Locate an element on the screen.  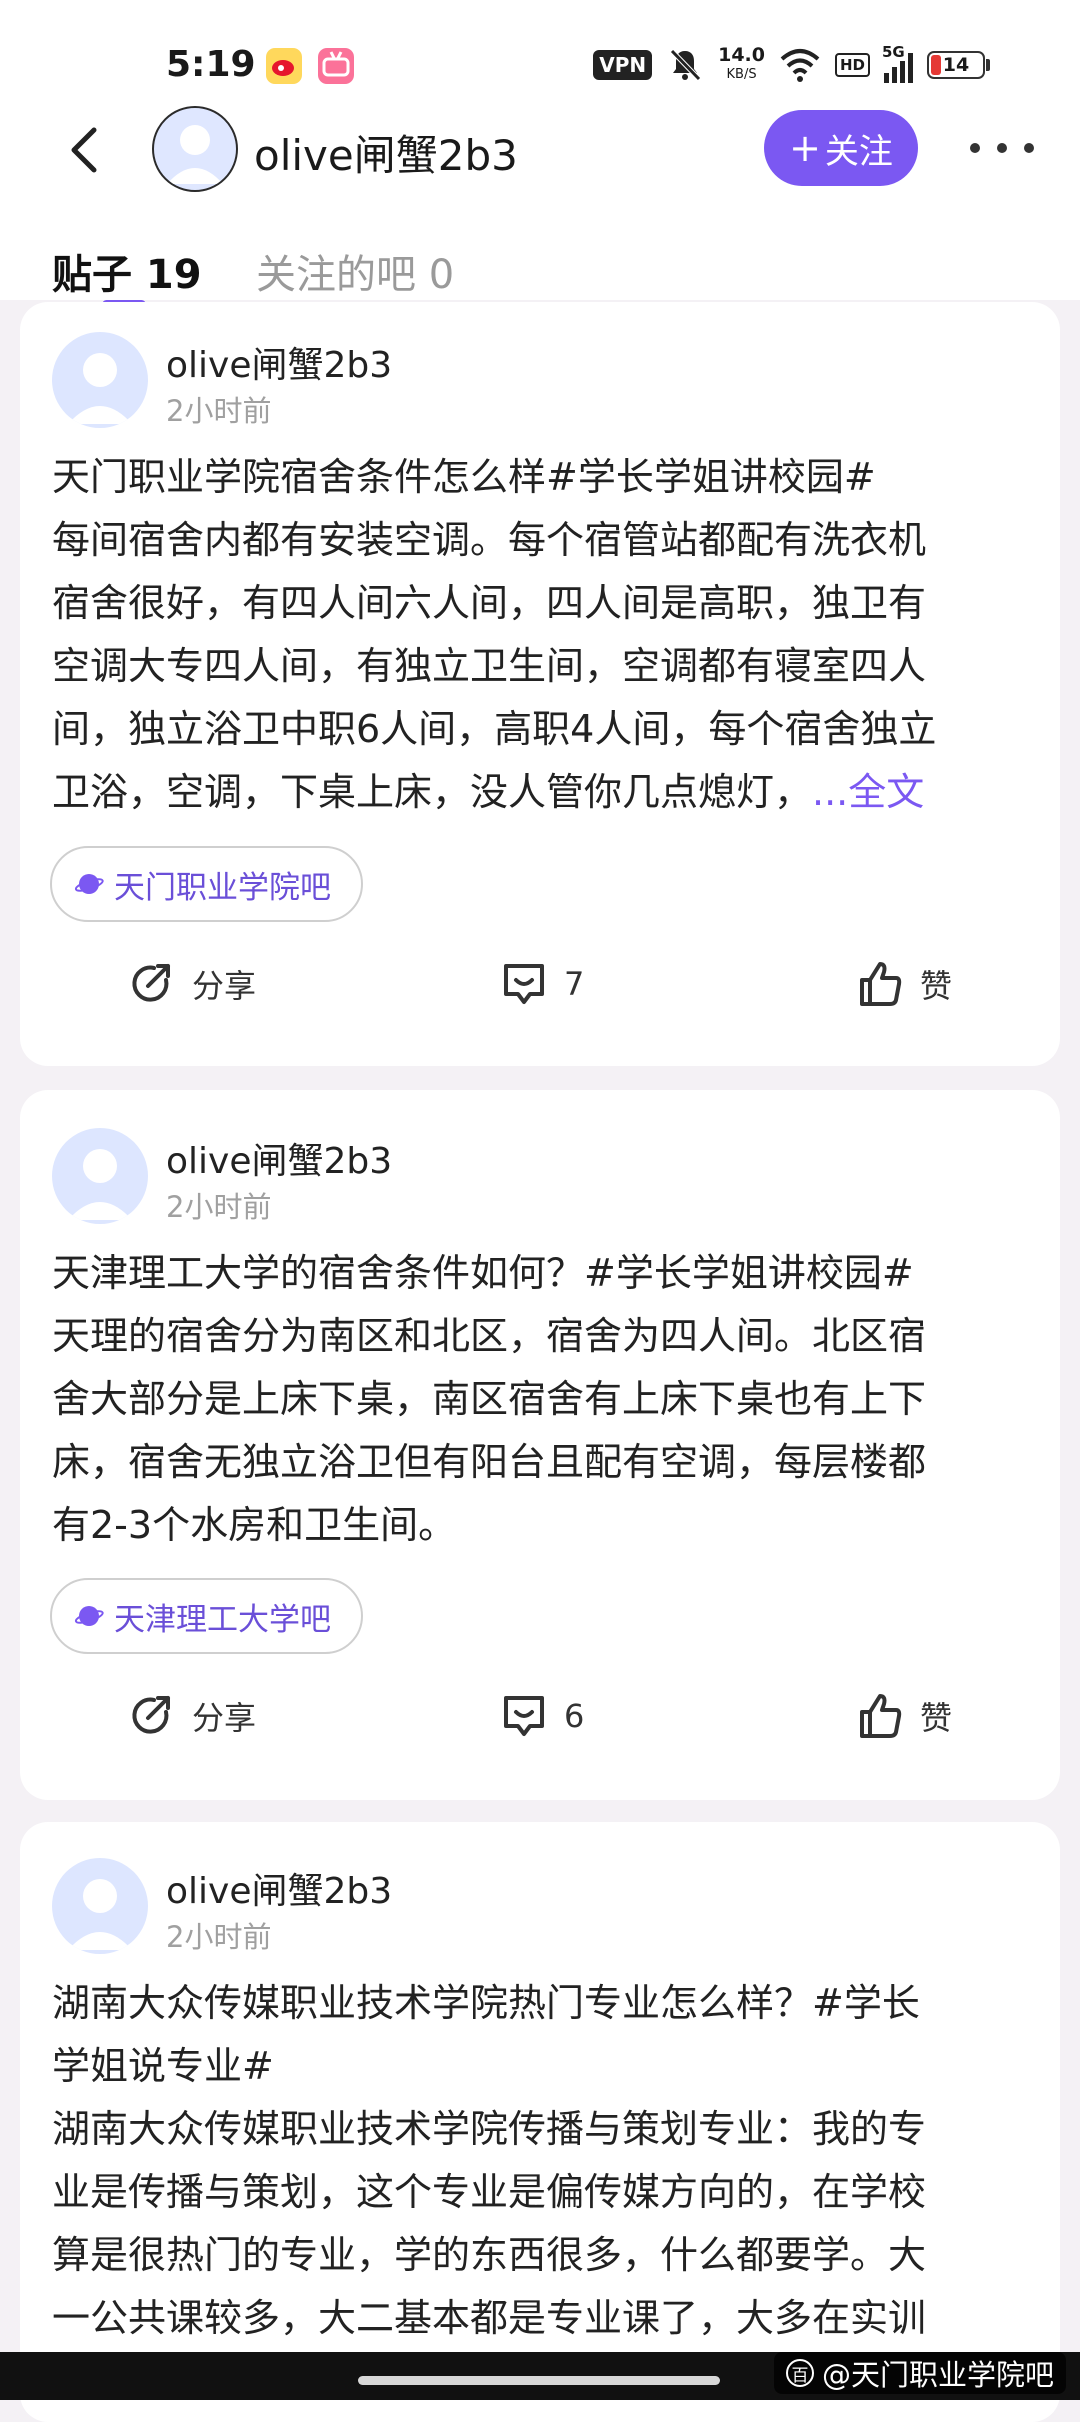
watermark: 百 @天门职业学院吧 is located at coordinates (919, 2373).